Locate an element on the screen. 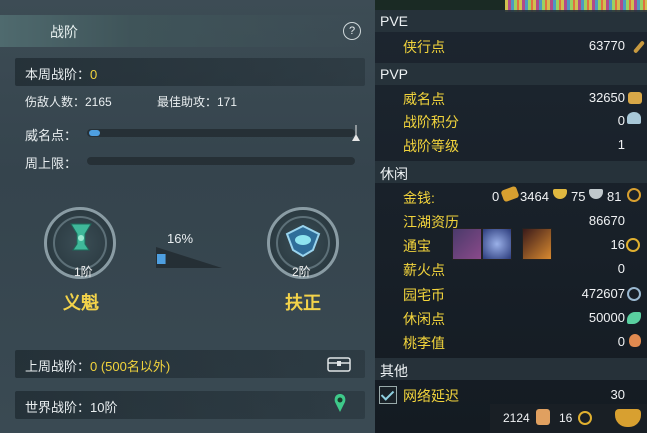  marker-icon is located at coordinates (356, 133).